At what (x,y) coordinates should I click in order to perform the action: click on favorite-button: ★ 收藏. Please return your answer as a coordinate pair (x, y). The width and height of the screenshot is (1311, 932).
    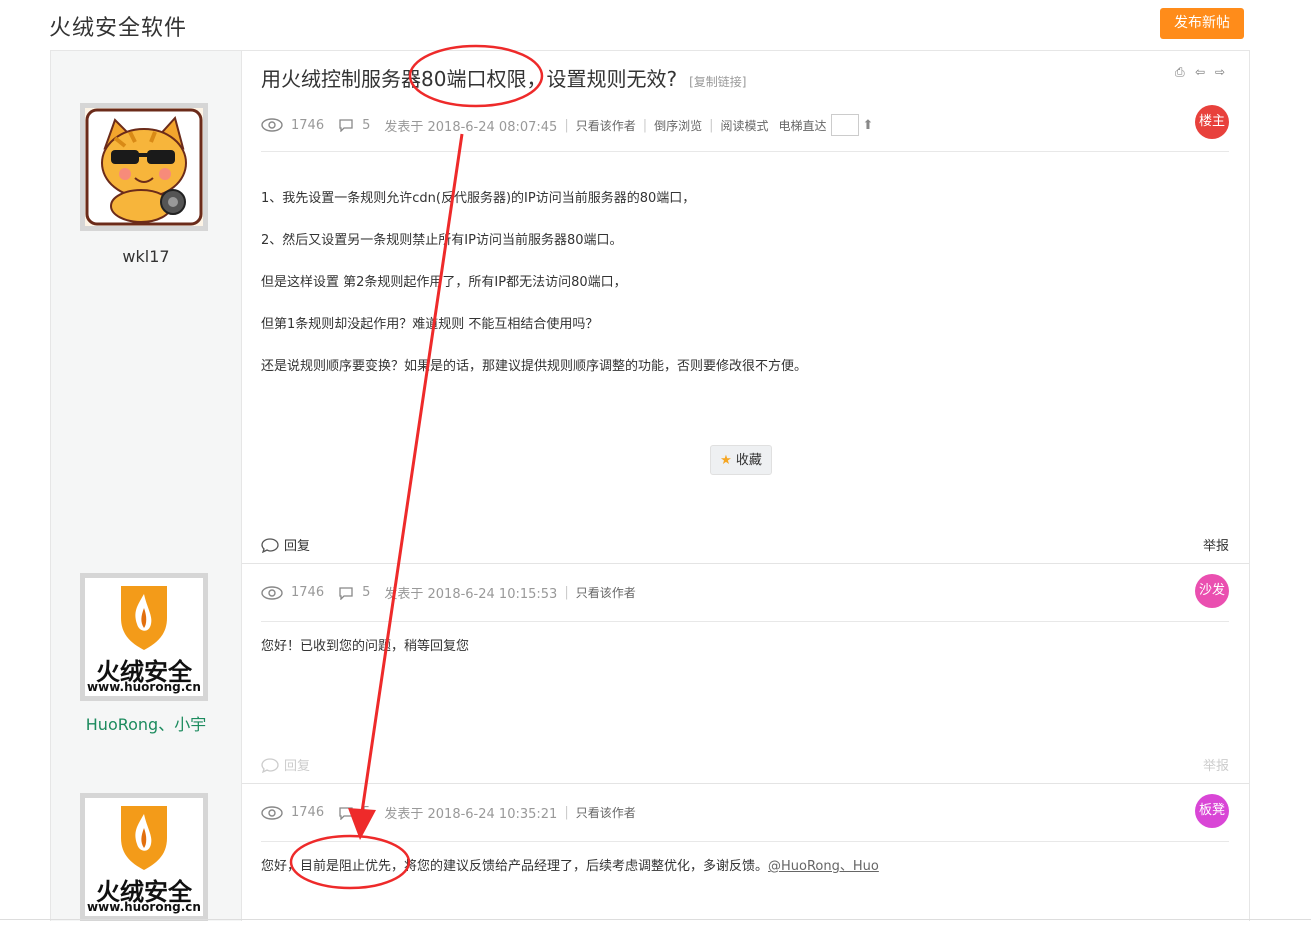
    Looking at the image, I should click on (741, 460).